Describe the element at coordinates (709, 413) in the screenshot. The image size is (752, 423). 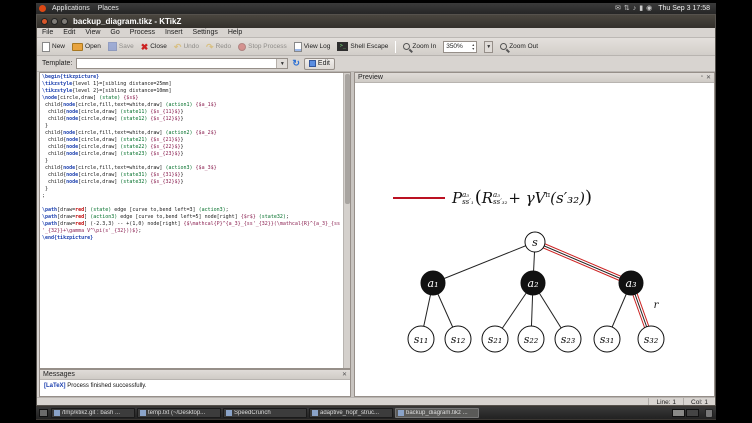
I see `trash-icon` at that location.